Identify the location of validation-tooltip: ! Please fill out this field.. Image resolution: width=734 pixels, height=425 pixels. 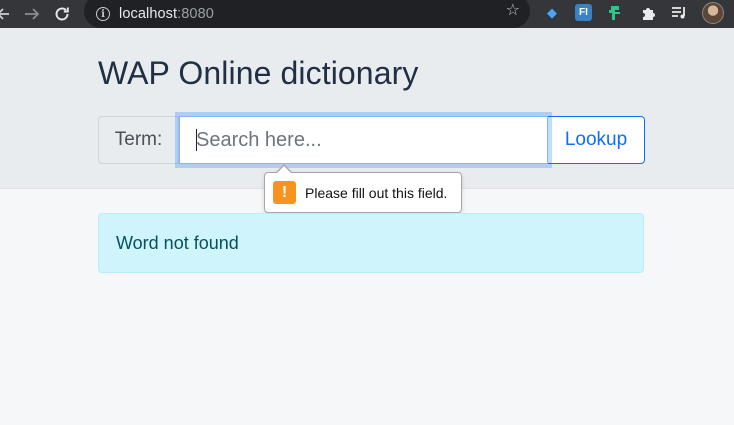
(363, 188).